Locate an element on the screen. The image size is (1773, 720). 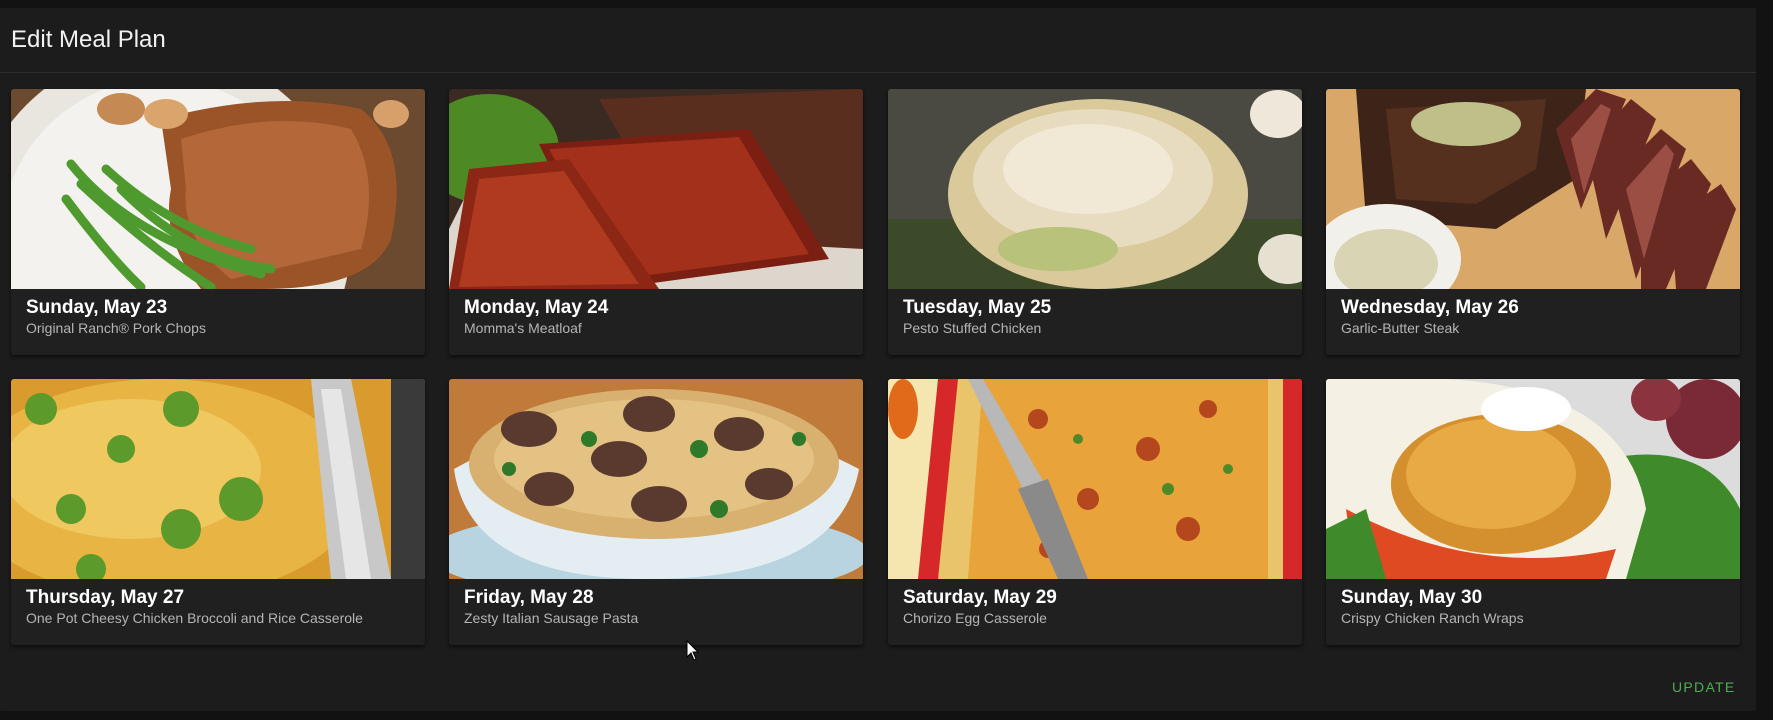
meal-photo-pork-chops is located at coordinates (218, 189).